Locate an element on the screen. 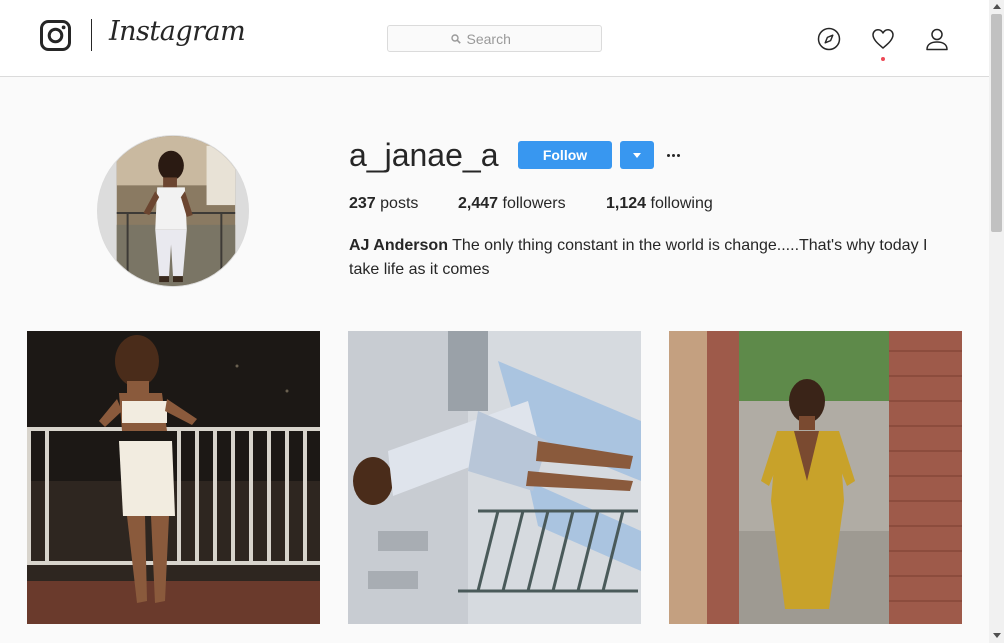 This screenshot has height=643, width=1004. instagram-wordmark: Instagram is located at coordinates (177, 31).